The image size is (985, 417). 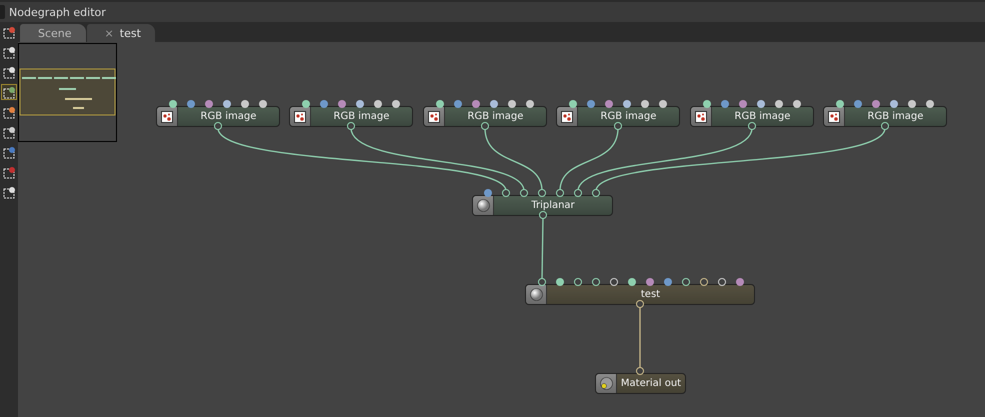 I want to click on wire, so click(x=542, y=248).